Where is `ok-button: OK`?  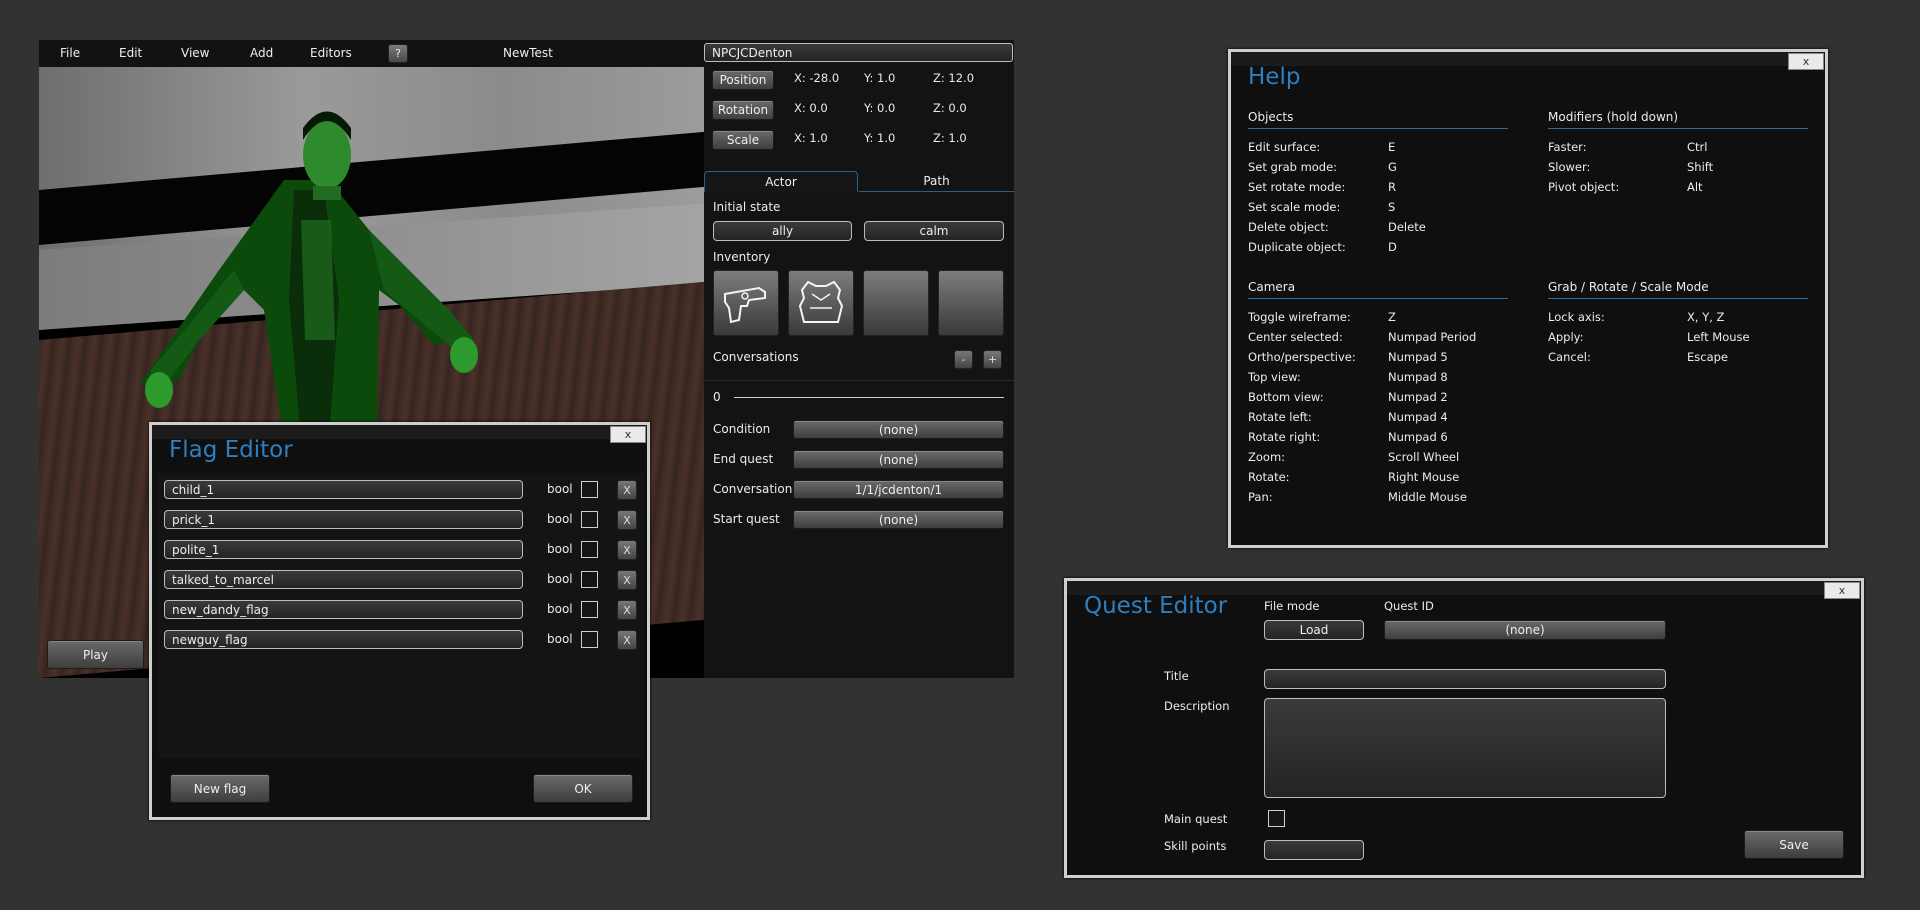
ok-button: OK is located at coordinates (583, 788).